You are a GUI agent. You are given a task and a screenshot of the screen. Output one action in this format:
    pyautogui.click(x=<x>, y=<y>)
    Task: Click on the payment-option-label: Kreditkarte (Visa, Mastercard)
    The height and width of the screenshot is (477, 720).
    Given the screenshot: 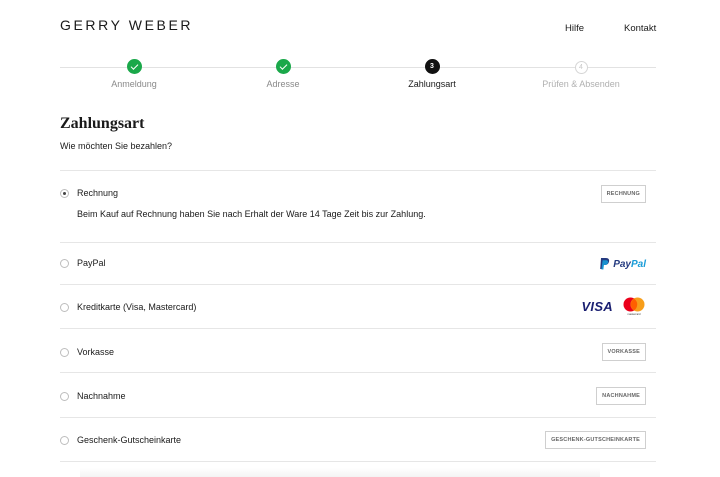 What is the action you would take?
    pyautogui.click(x=137, y=307)
    